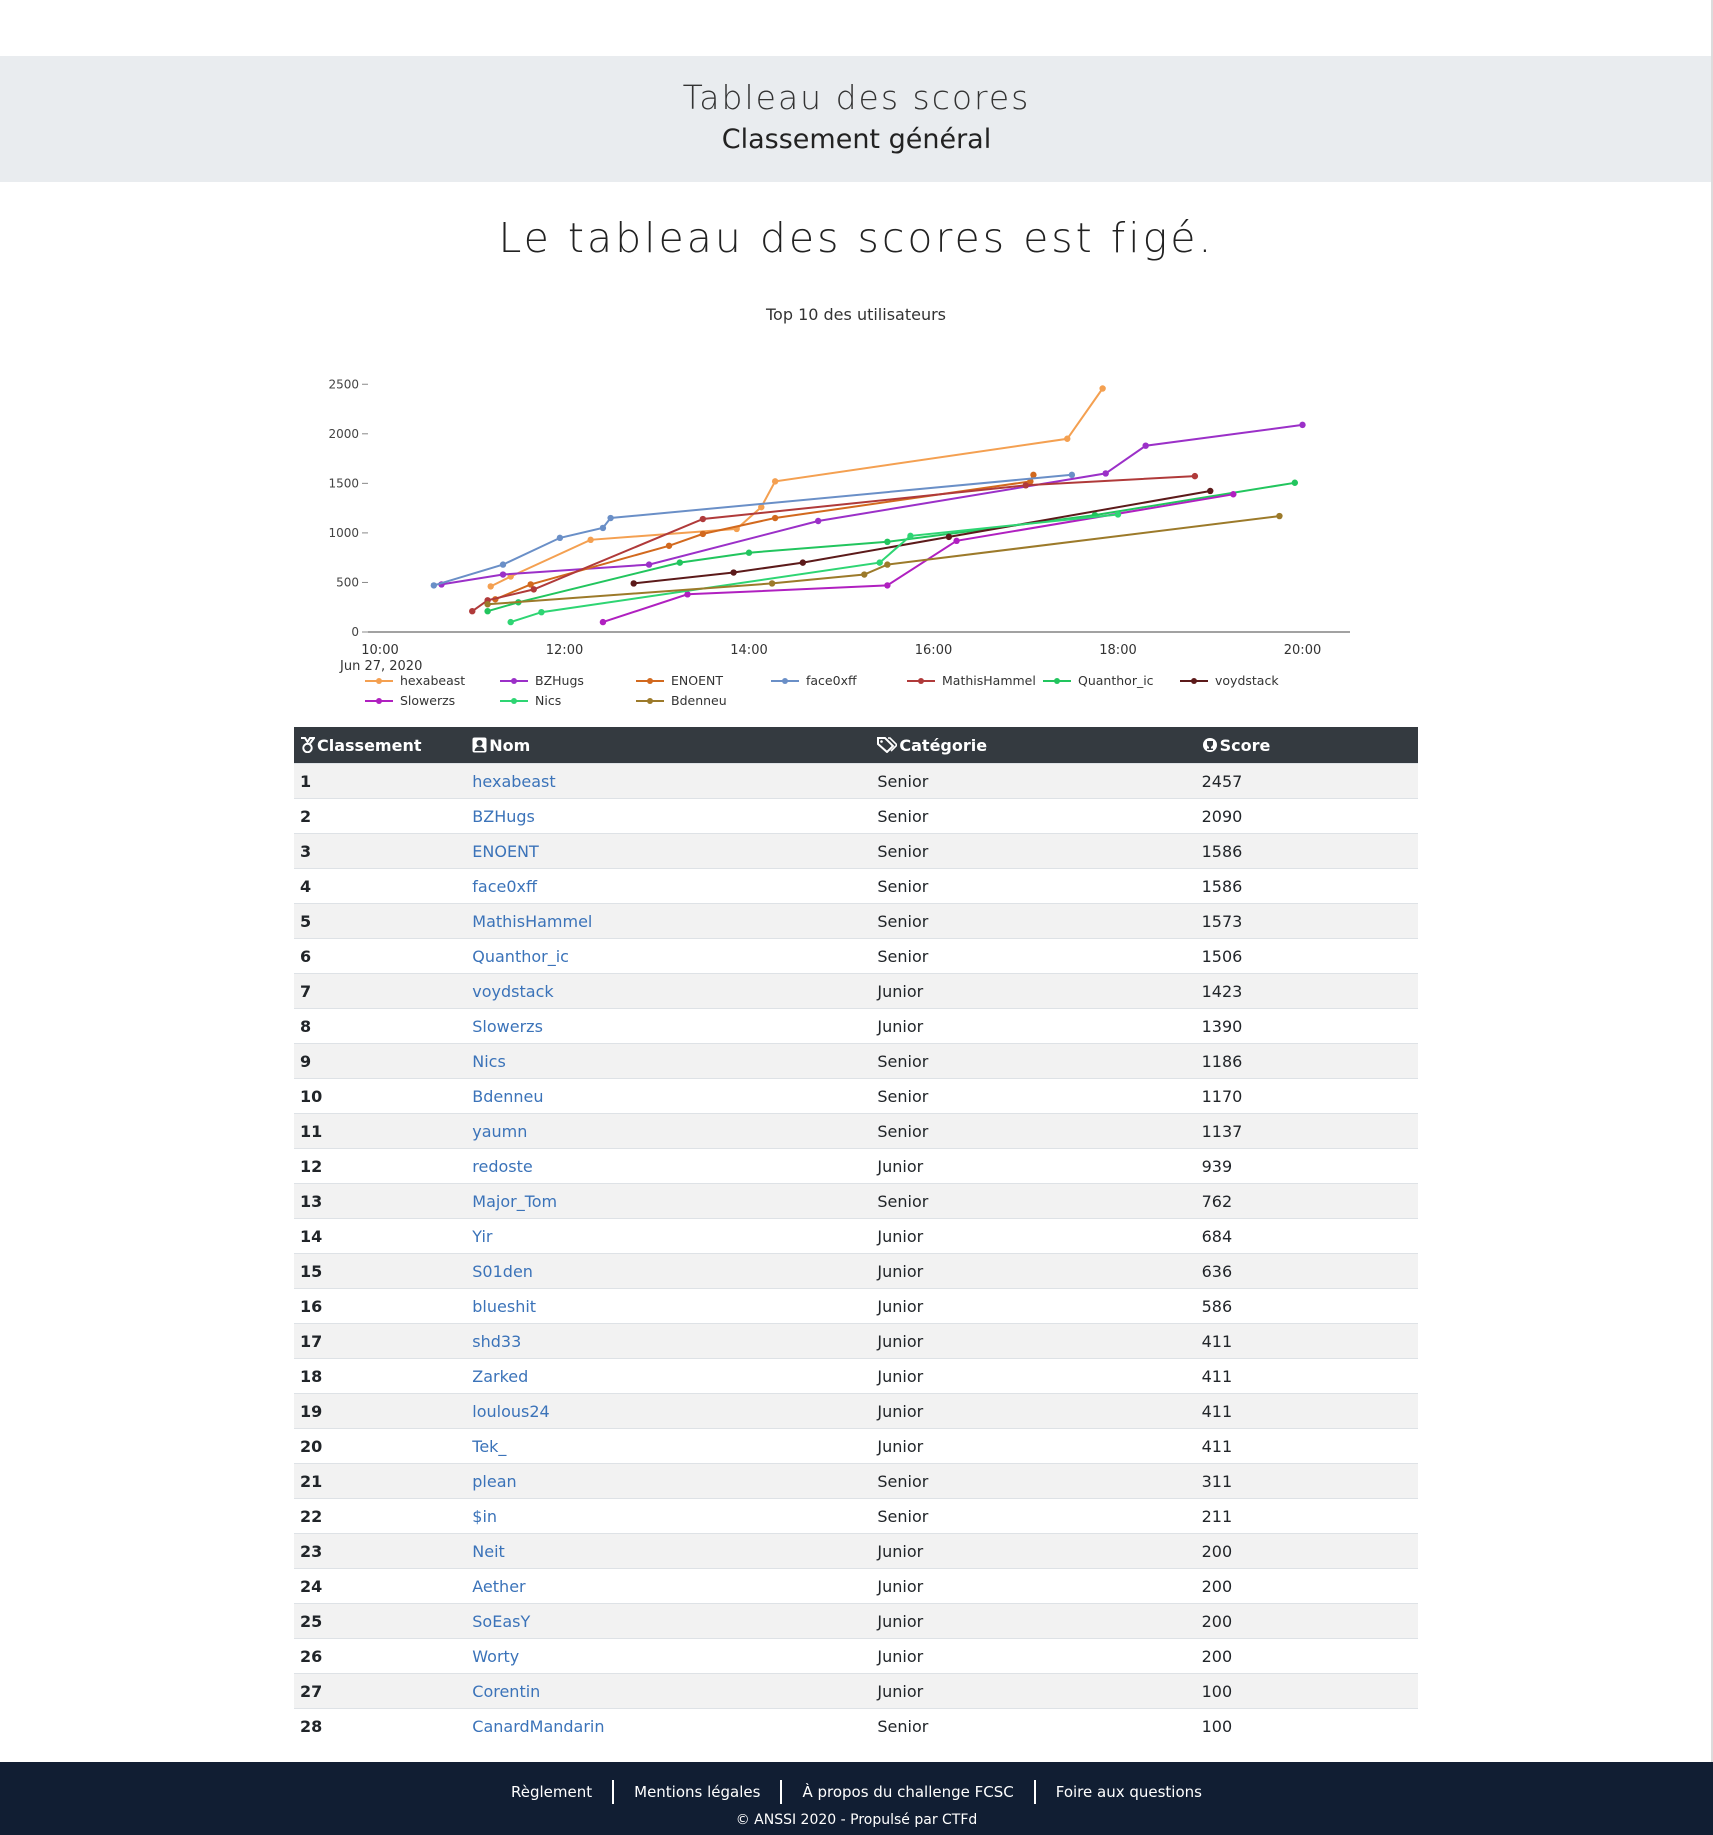  What do you see at coordinates (308, 744) in the screenshot?
I see `medal-icon` at bounding box center [308, 744].